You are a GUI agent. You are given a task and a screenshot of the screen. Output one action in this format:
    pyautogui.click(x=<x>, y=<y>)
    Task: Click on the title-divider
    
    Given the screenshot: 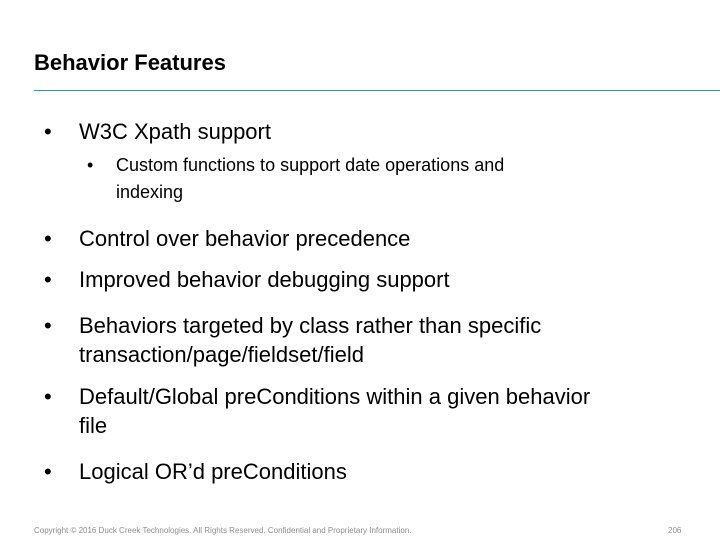 What is the action you would take?
    pyautogui.click(x=377, y=90)
    